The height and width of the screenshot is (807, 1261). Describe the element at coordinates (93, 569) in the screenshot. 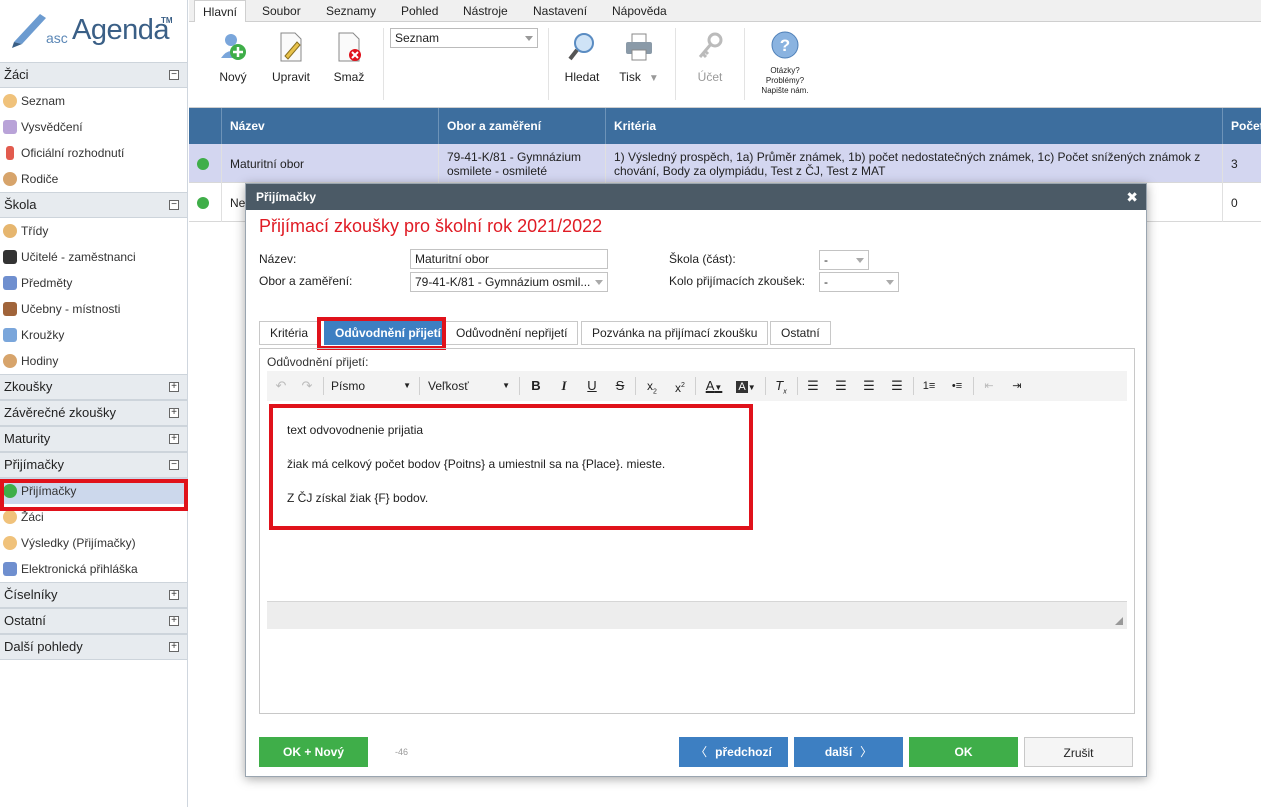

I see `sidebar-item-elektronicka-prihlaska: Elektronická přihláška` at that location.